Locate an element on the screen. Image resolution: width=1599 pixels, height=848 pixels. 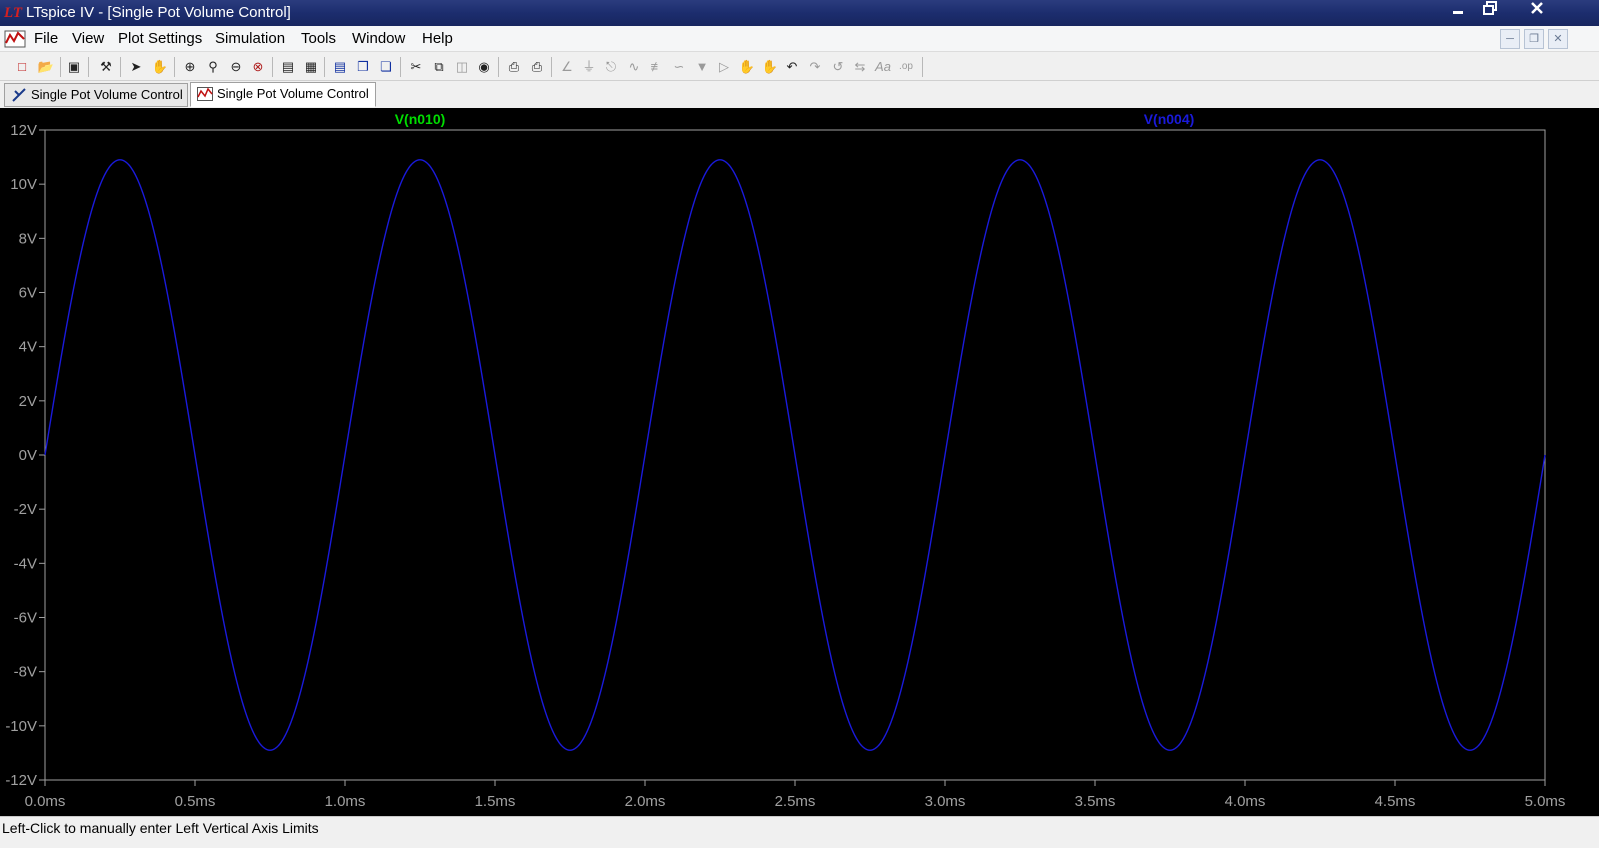
component-icon: ▷ is located at coordinates (724, 67).